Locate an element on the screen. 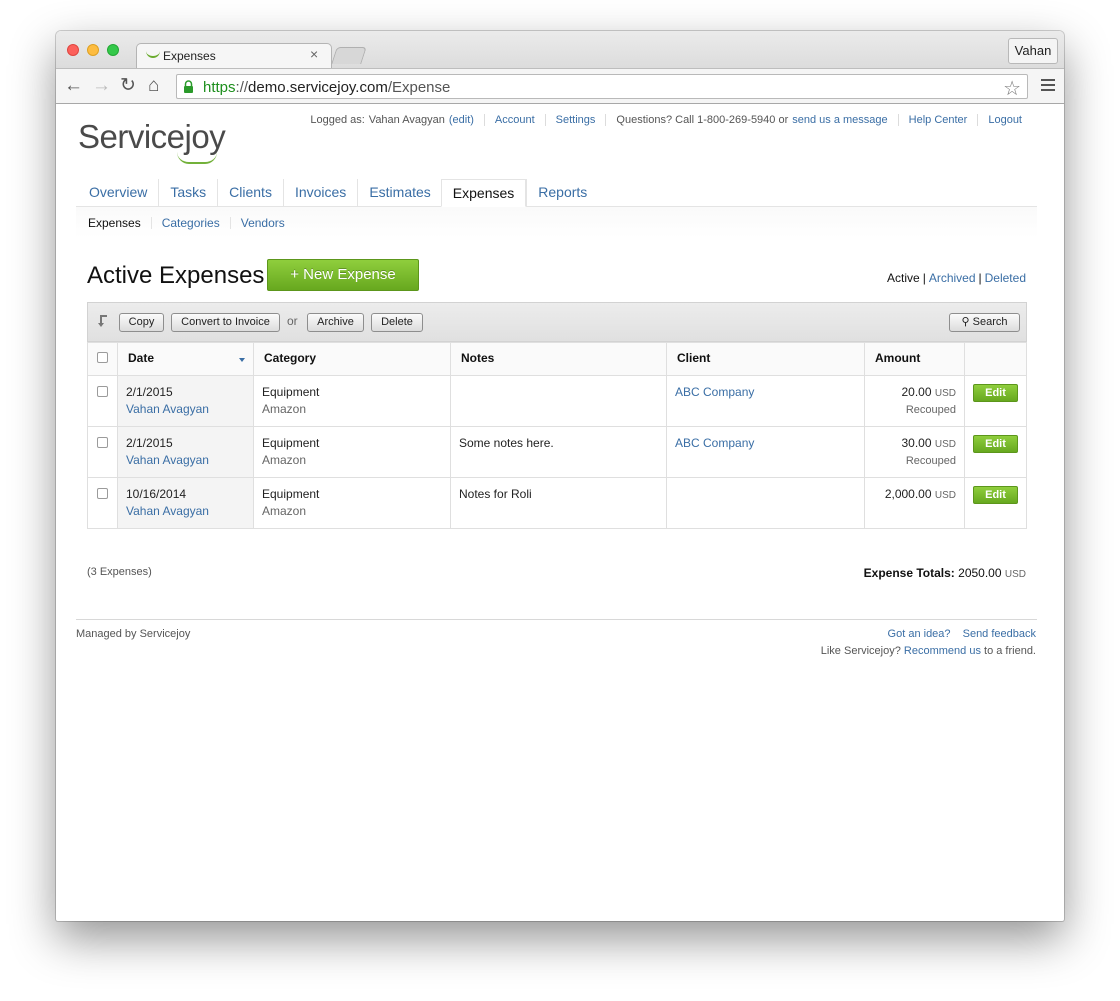  send-feedback-link: Send feedback is located at coordinates (999, 634).